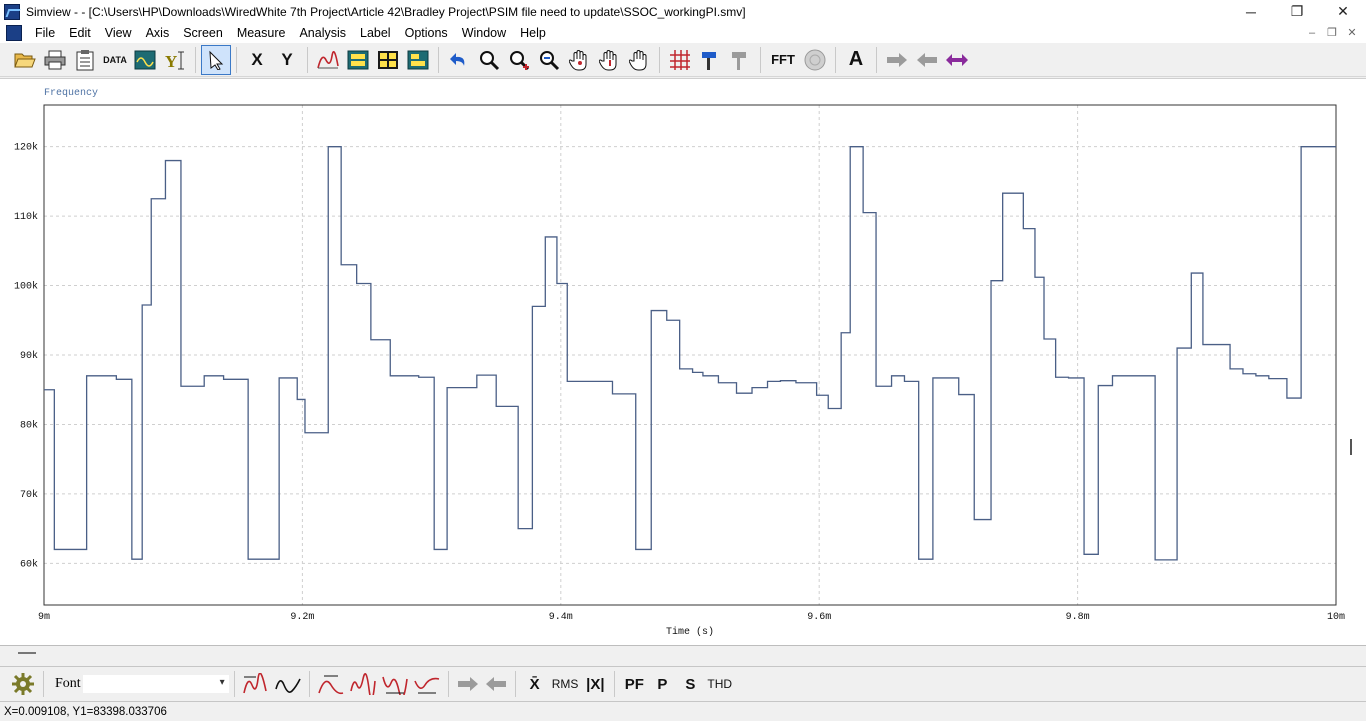 The height and width of the screenshot is (721, 1366). What do you see at coordinates (395, 684) in the screenshot?
I see `next-min-button` at bounding box center [395, 684].